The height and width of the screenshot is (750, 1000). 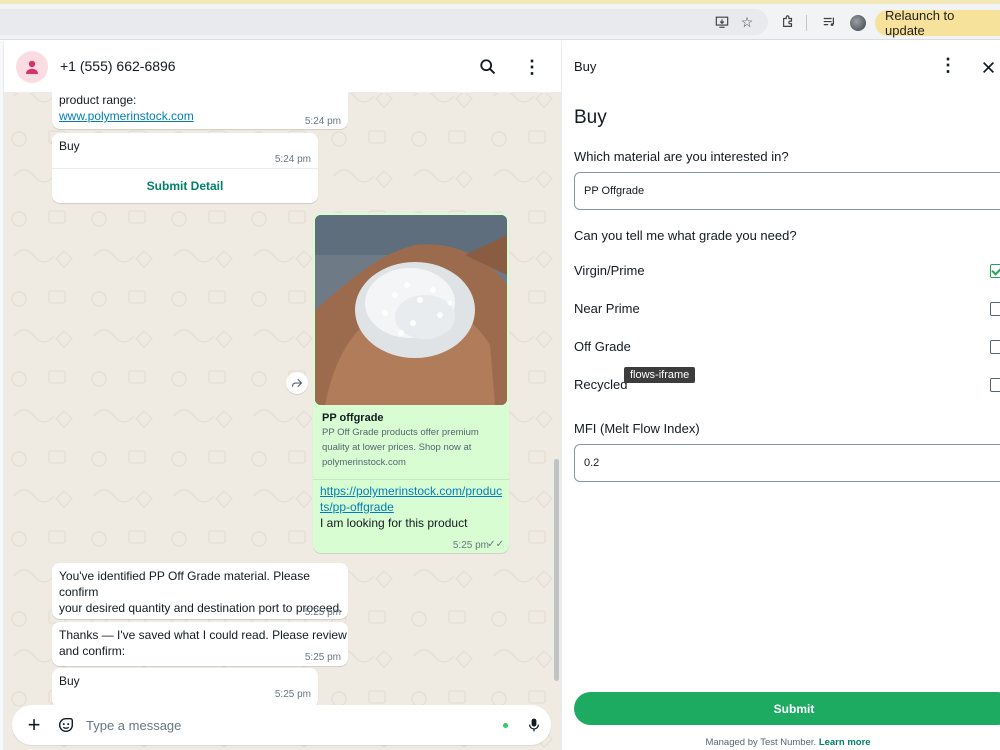 I want to click on chat-scrollbar, so click(x=556, y=570).